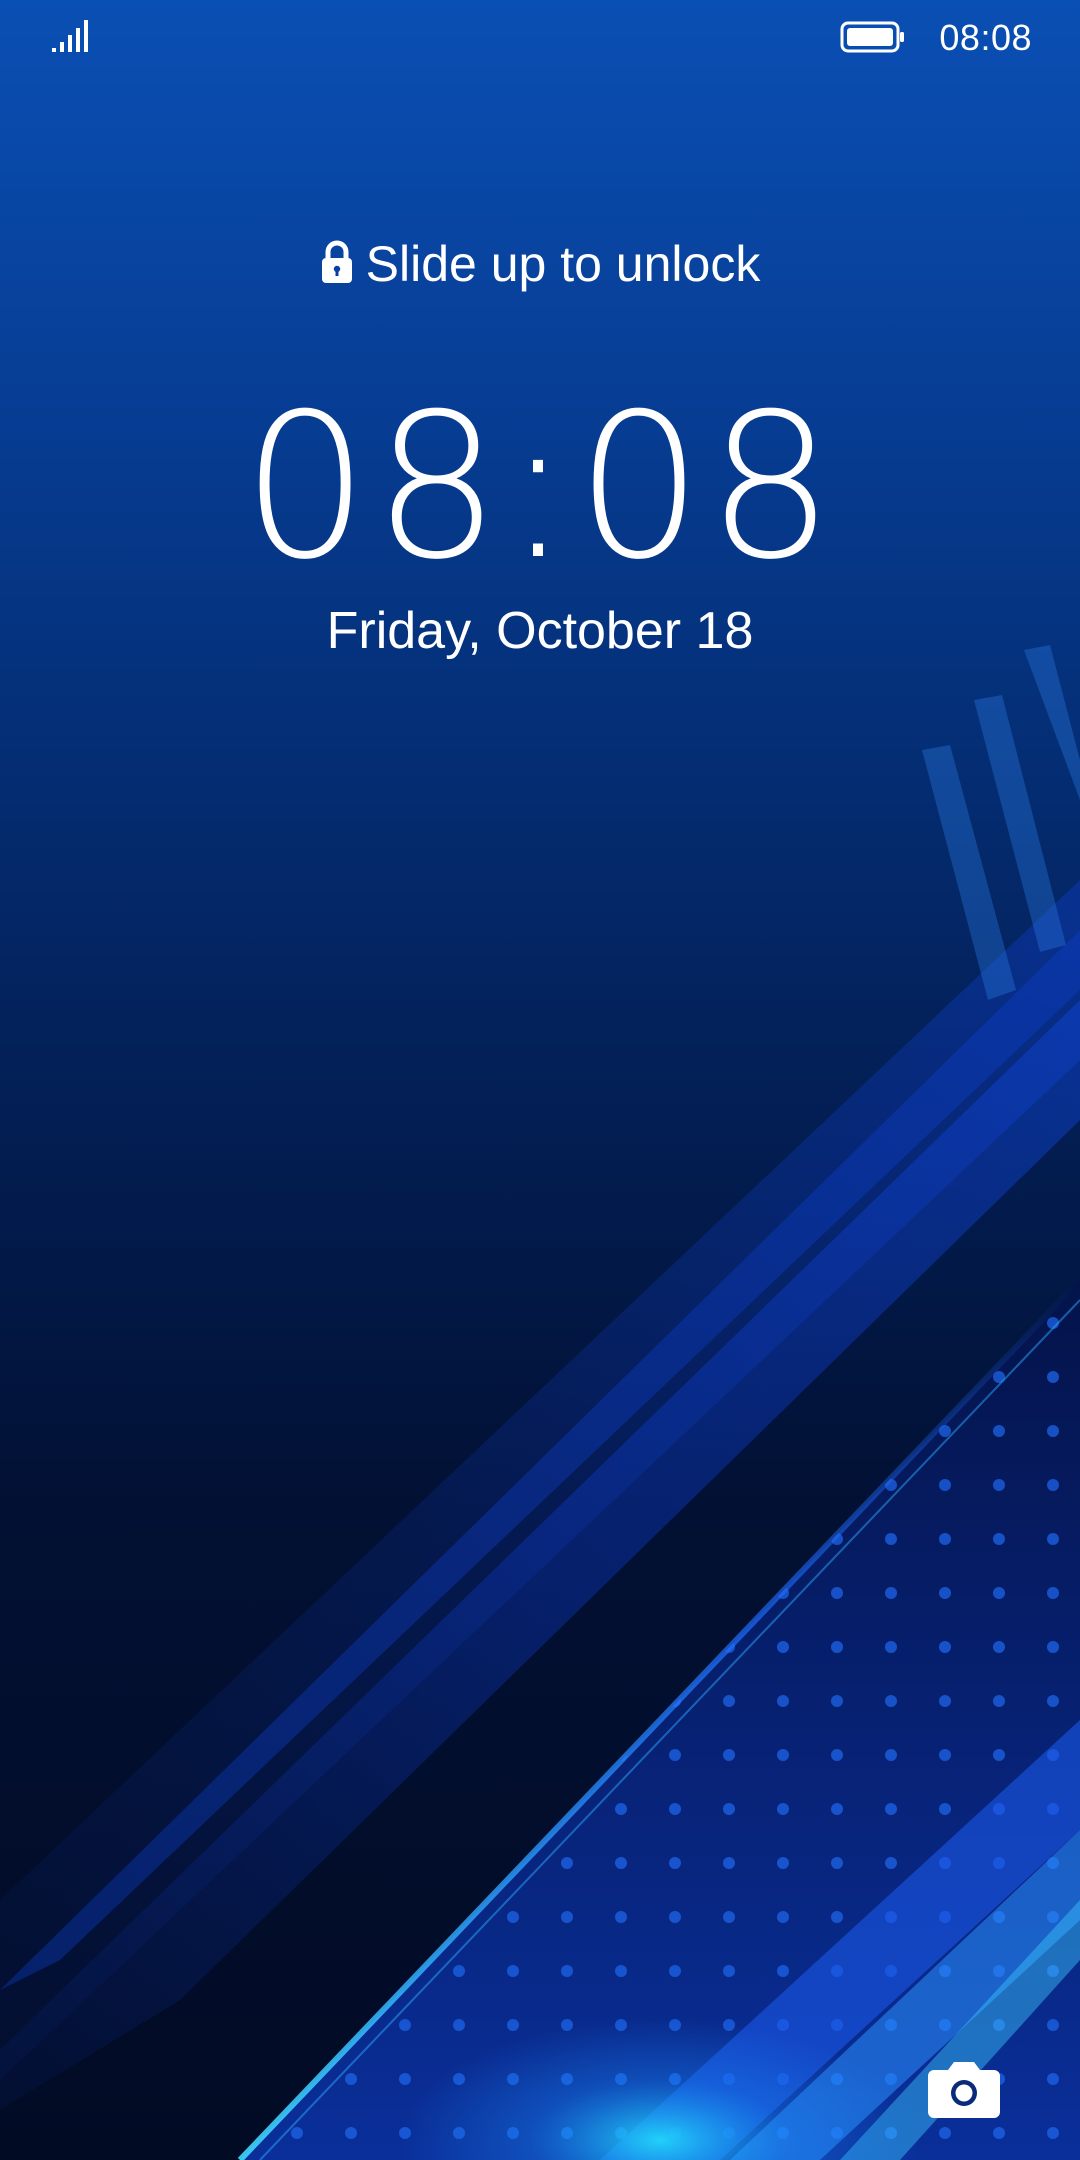 The width and height of the screenshot is (1080, 2160). What do you see at coordinates (336, 261) in the screenshot?
I see `lock-icon` at bounding box center [336, 261].